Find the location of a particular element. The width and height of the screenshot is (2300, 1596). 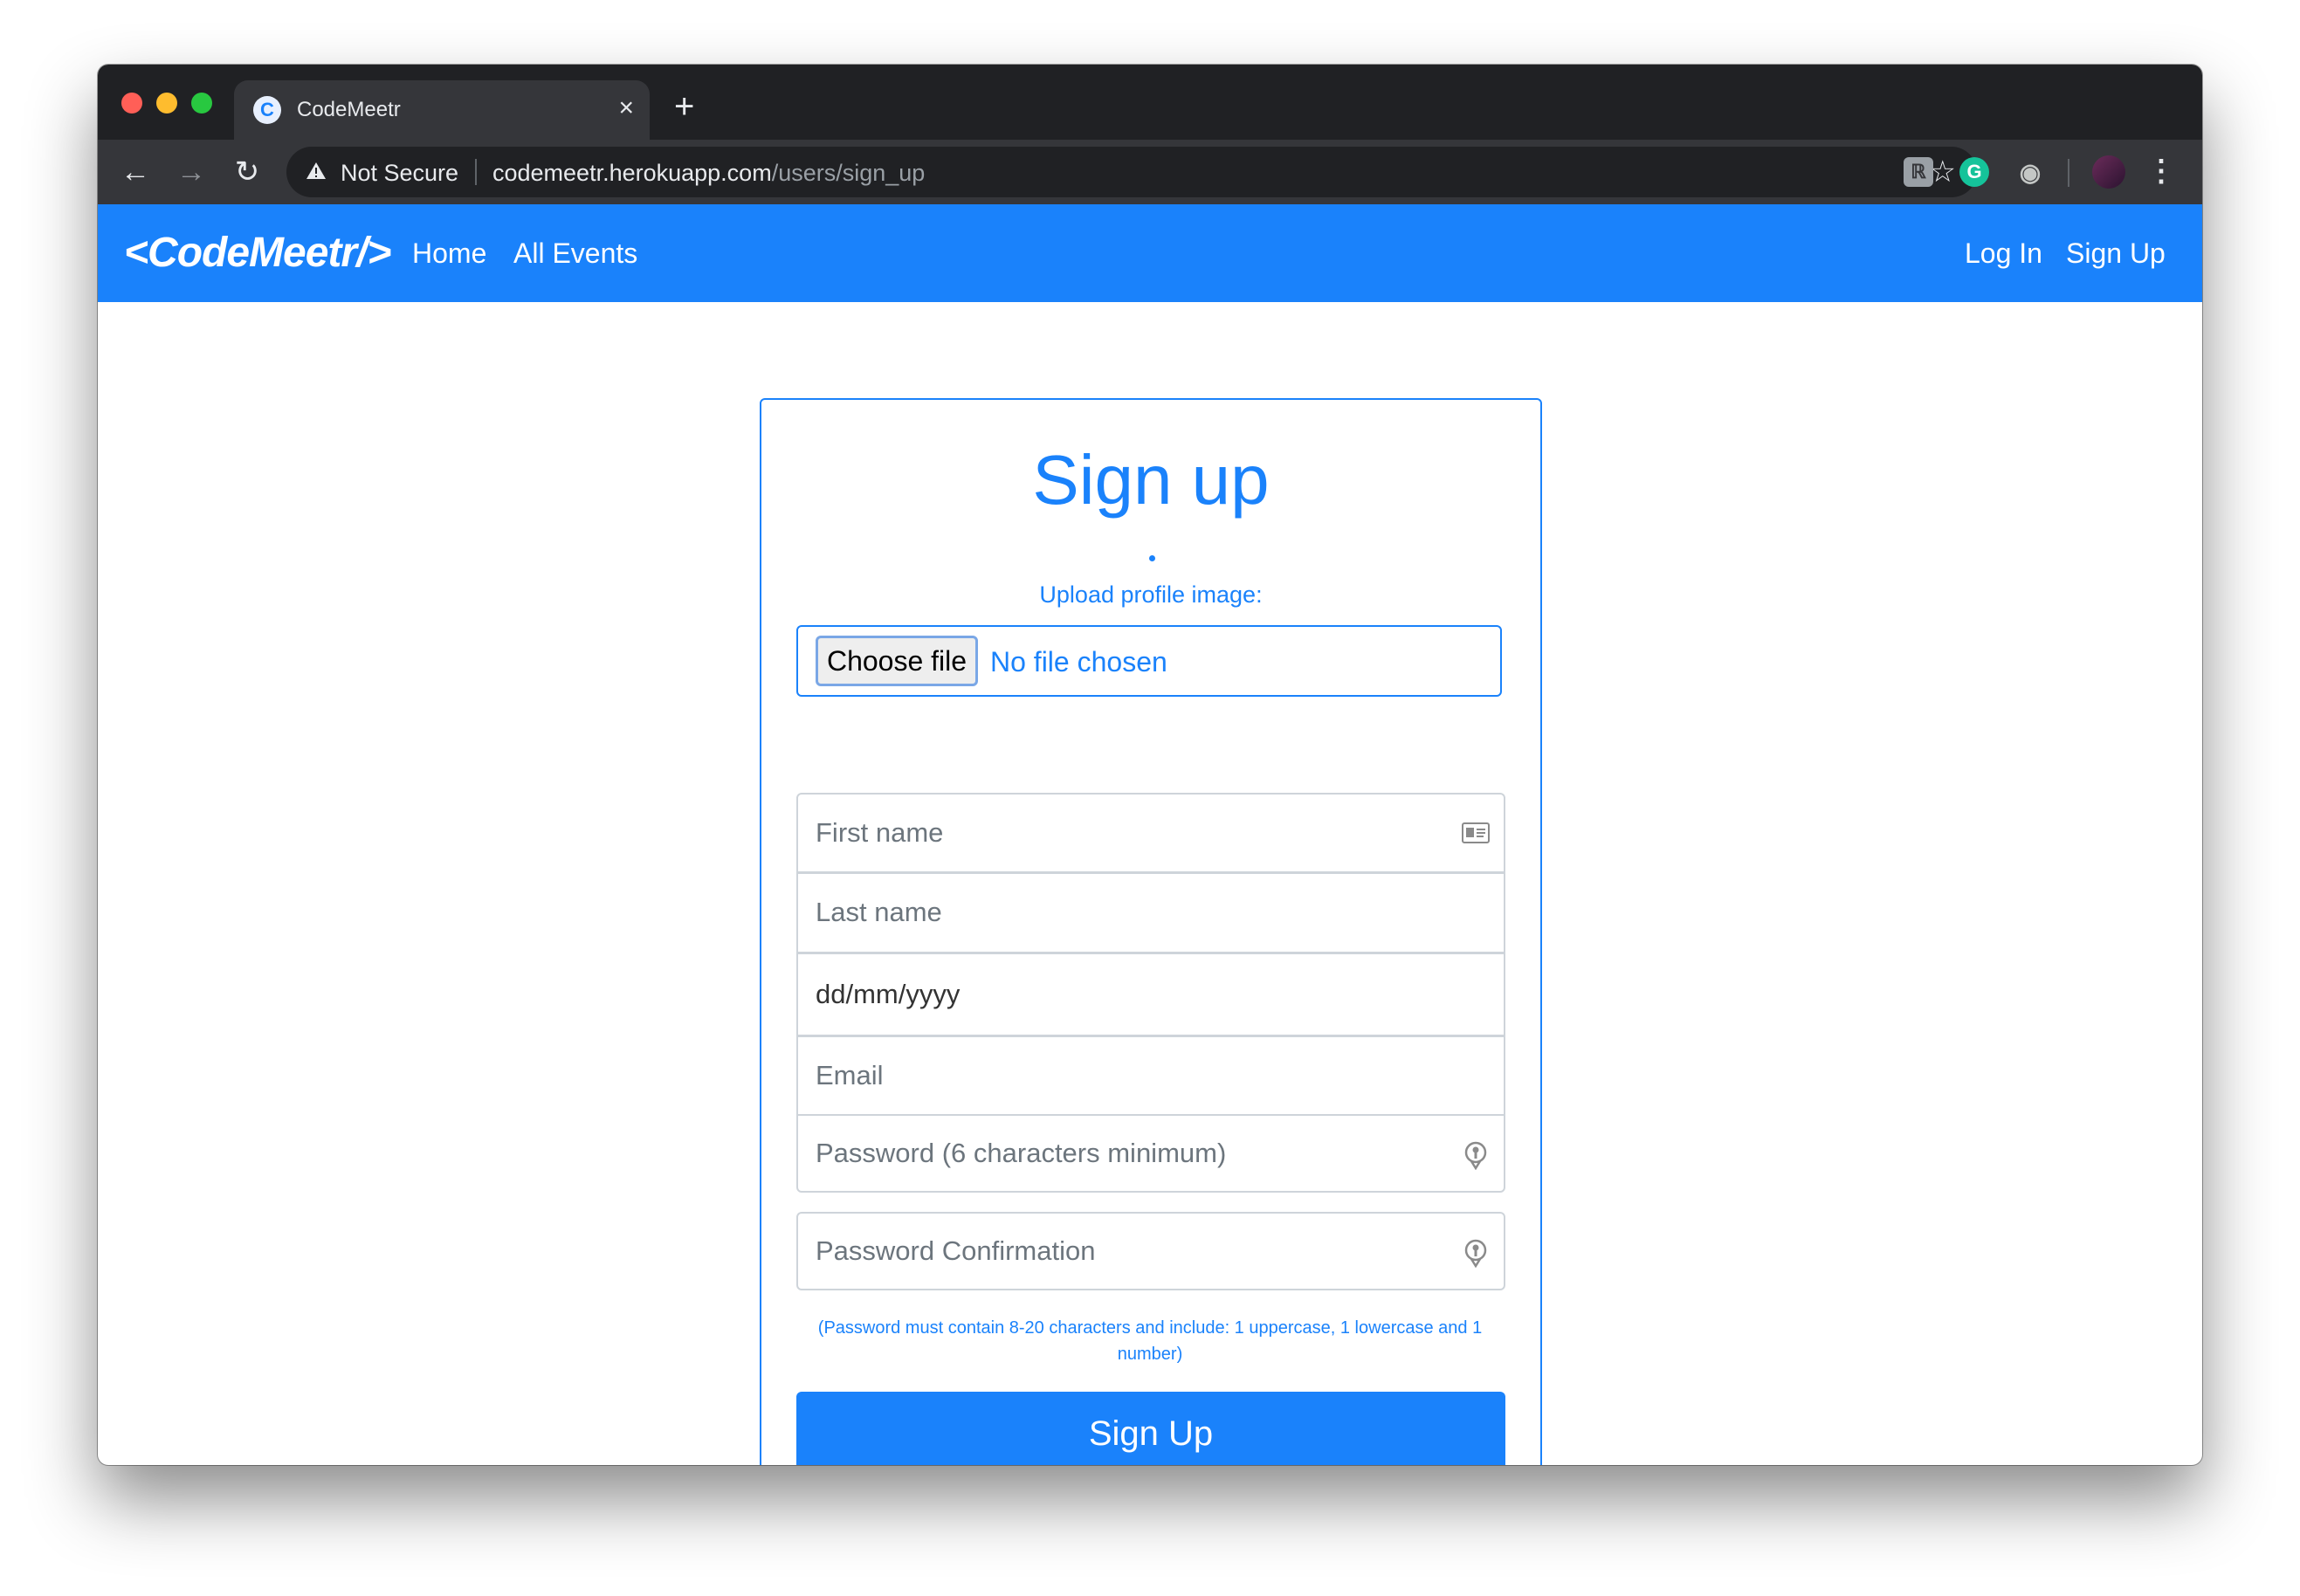

security-label: Not Secure is located at coordinates (399, 174).